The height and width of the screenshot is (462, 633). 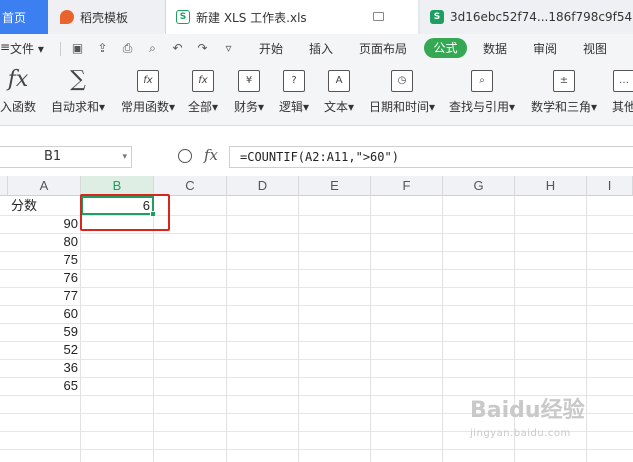 I want to click on print-icon: ⎙, so click(x=127, y=48).